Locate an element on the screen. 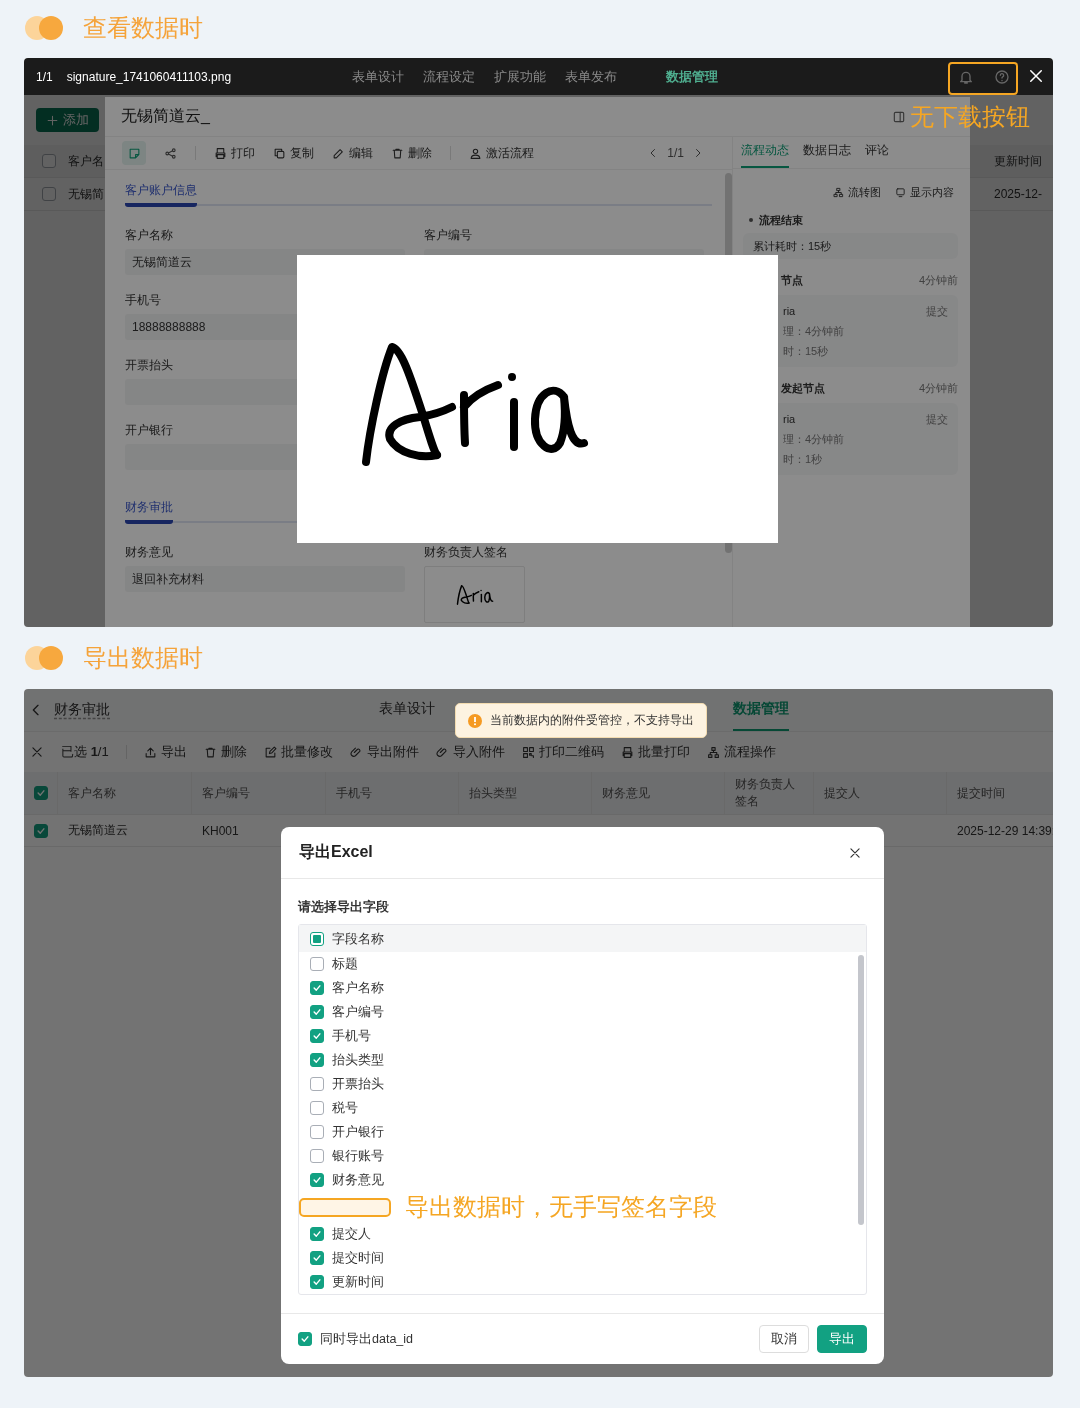 Image resolution: width=1080 pixels, height=1408 pixels. option-checkbox is located at coordinates (305, 1339).